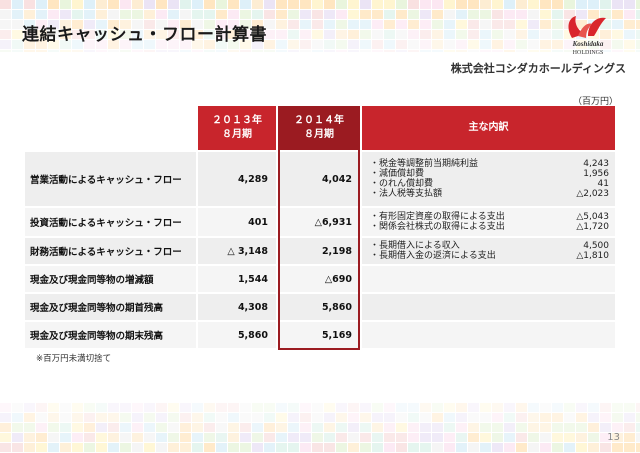 The image size is (640, 453). Describe the element at coordinates (110, 251) in the screenshot. I see `row-label: 財務活動によるキャッシュ・フロー` at that location.